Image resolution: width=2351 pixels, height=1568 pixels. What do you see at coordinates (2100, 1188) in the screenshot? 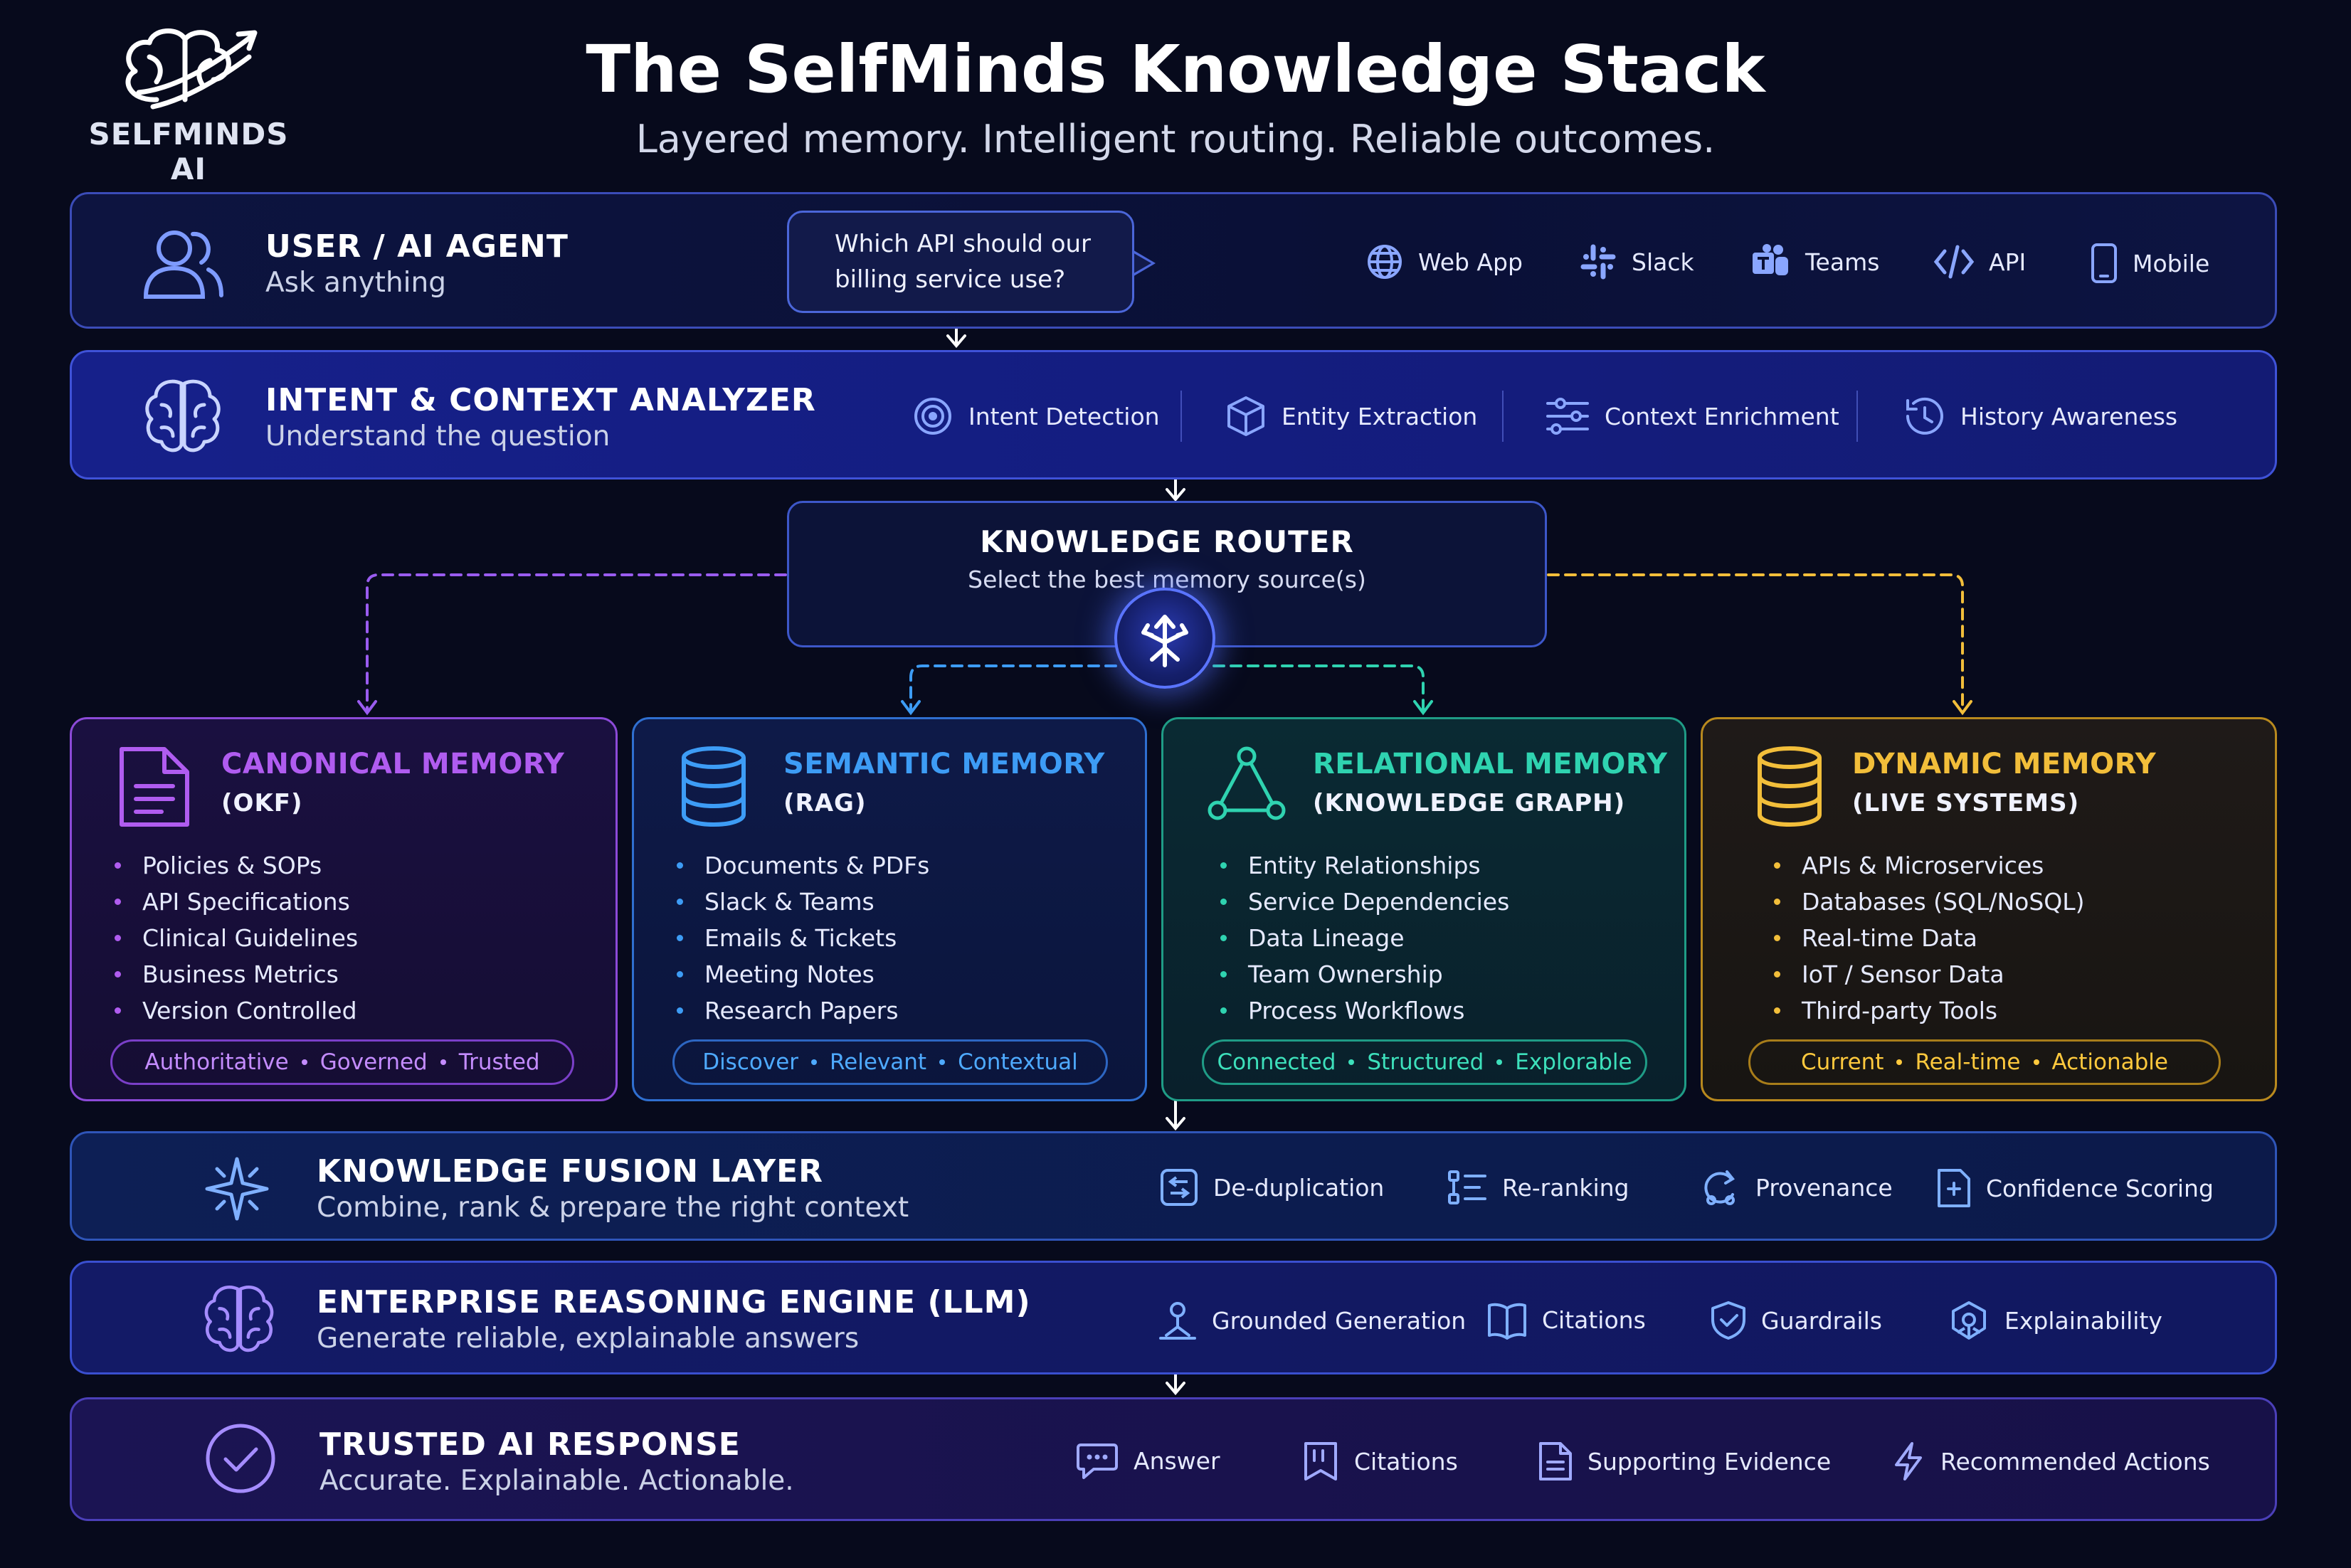
I see `feature-label: Confidence Scoring` at bounding box center [2100, 1188].